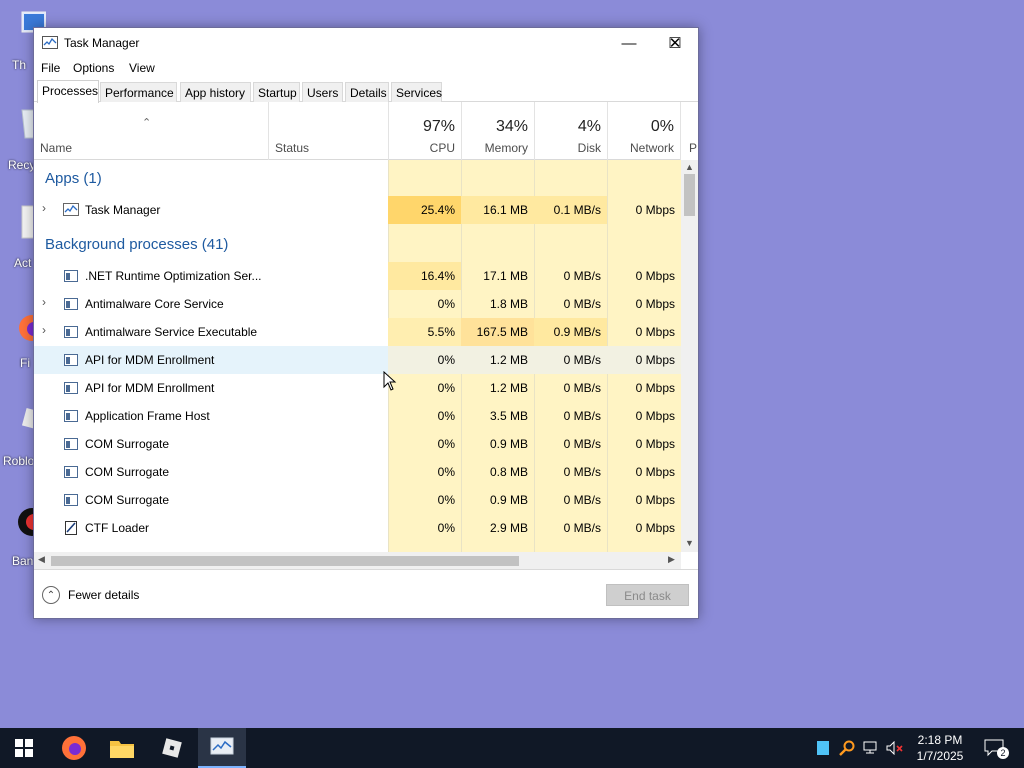 The height and width of the screenshot is (768, 1024). I want to click on start-icon, so click(24, 748).